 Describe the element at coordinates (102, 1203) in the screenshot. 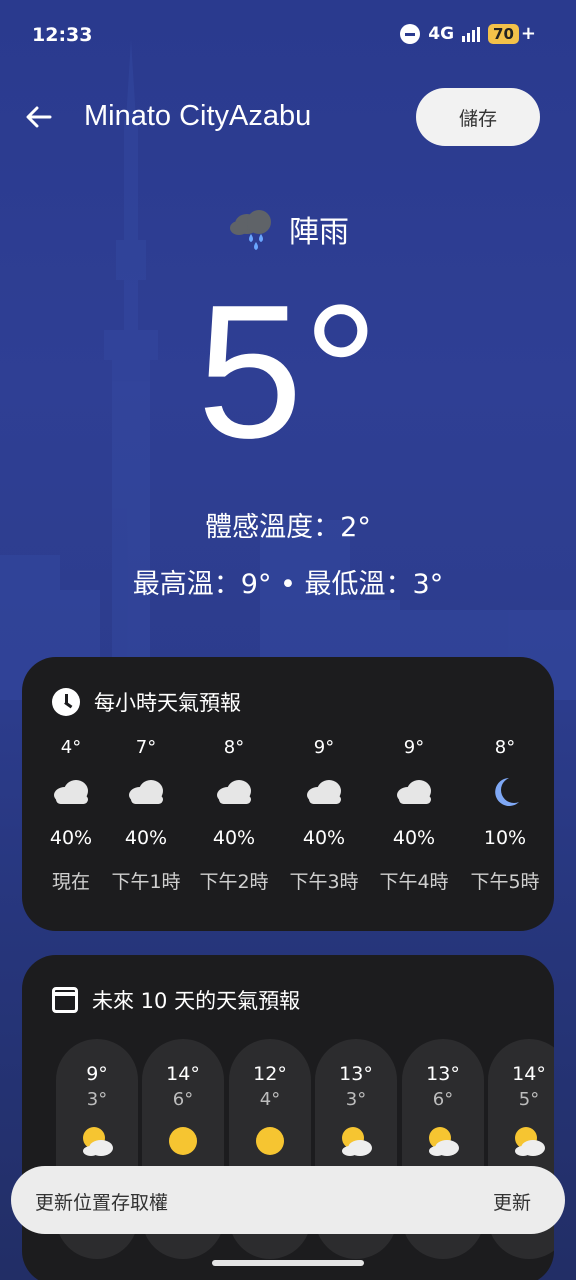

I see `snackbar-message: 更新位置存取權` at that location.